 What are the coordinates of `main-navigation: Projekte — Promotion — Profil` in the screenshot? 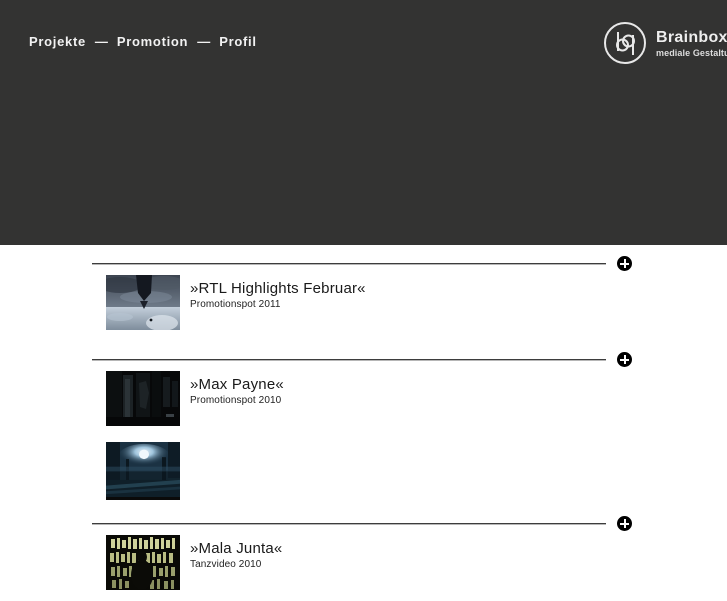 It's located at (143, 41).